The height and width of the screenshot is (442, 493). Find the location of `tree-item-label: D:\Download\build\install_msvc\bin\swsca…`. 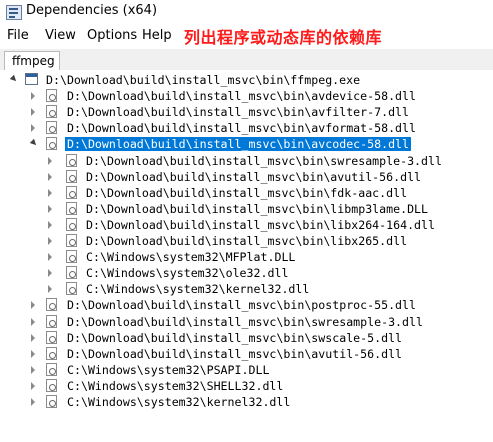

tree-item-label: D:\Download\build\install_msvc\bin\swsca… is located at coordinates (234, 338).